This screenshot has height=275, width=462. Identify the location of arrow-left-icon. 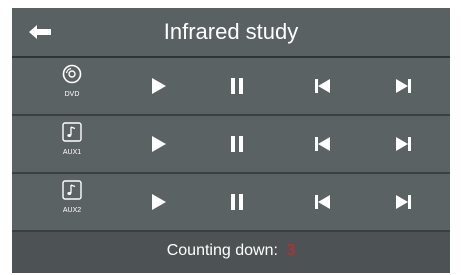
(40, 32).